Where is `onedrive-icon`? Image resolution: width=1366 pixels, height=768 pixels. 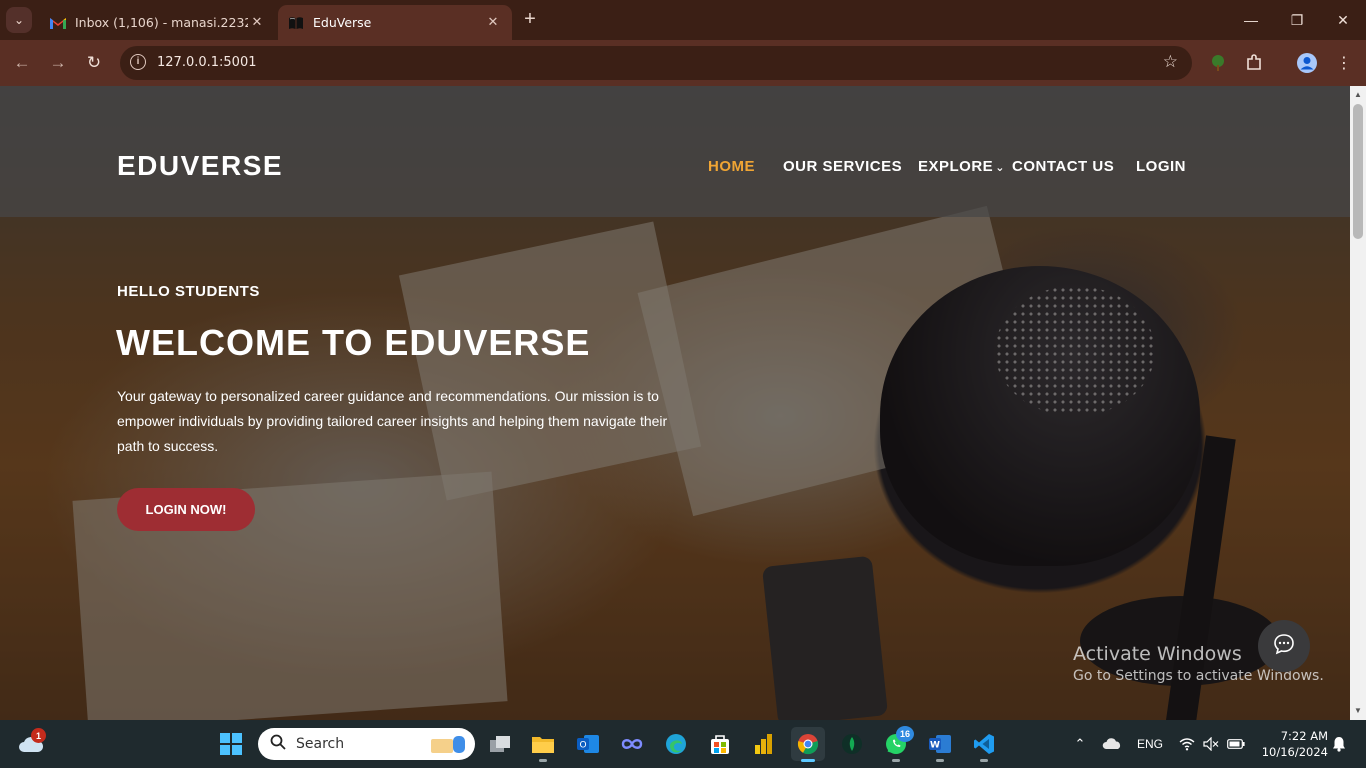
onedrive-icon is located at coordinates (1112, 744).